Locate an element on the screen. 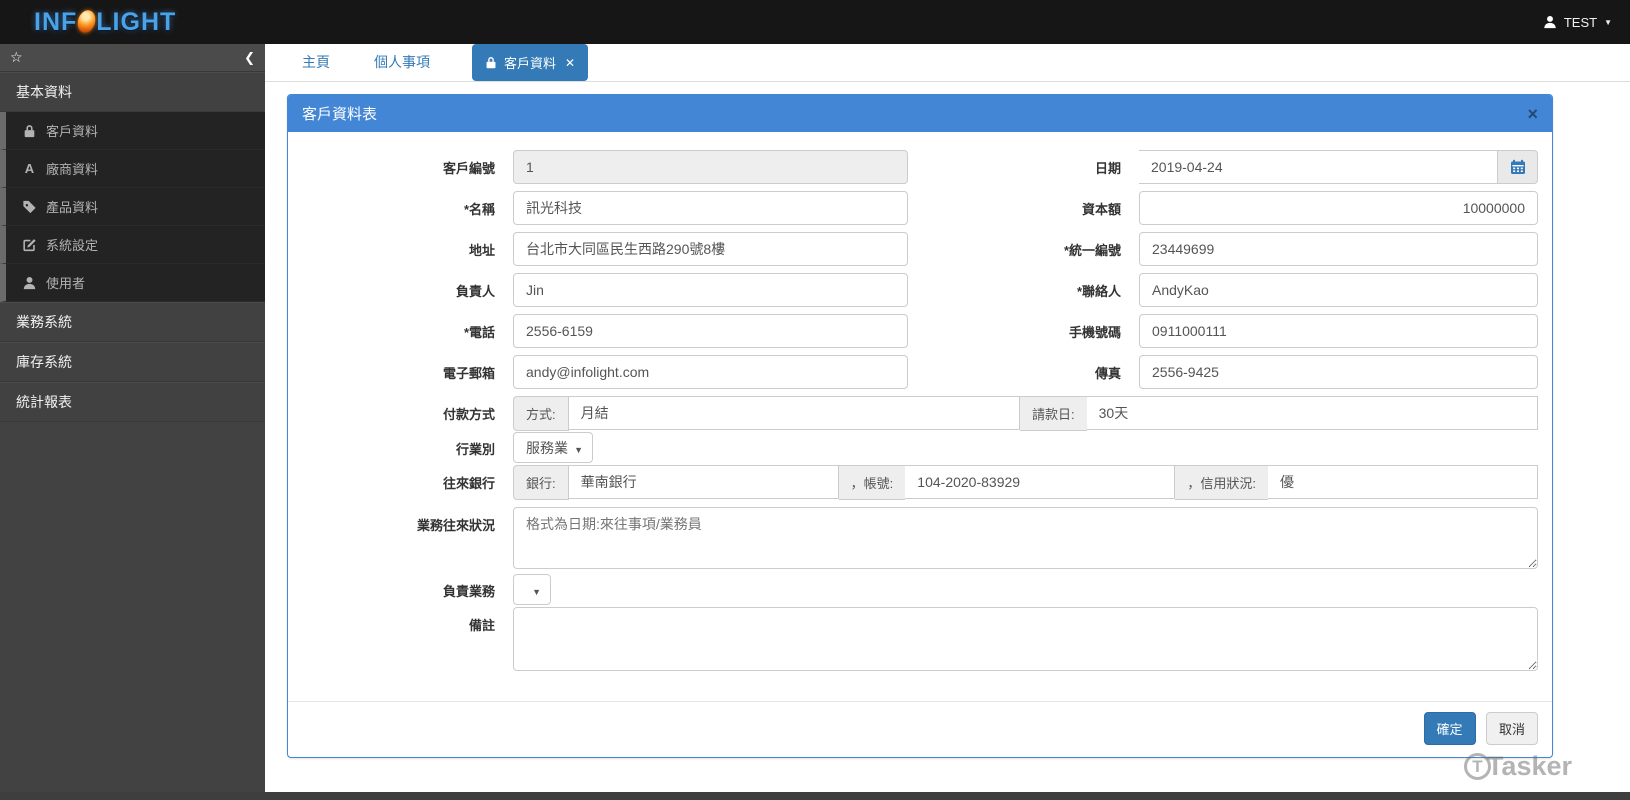 This screenshot has height=800, width=1630. form-row: 客戶編號 日期 is located at coordinates (914, 167).